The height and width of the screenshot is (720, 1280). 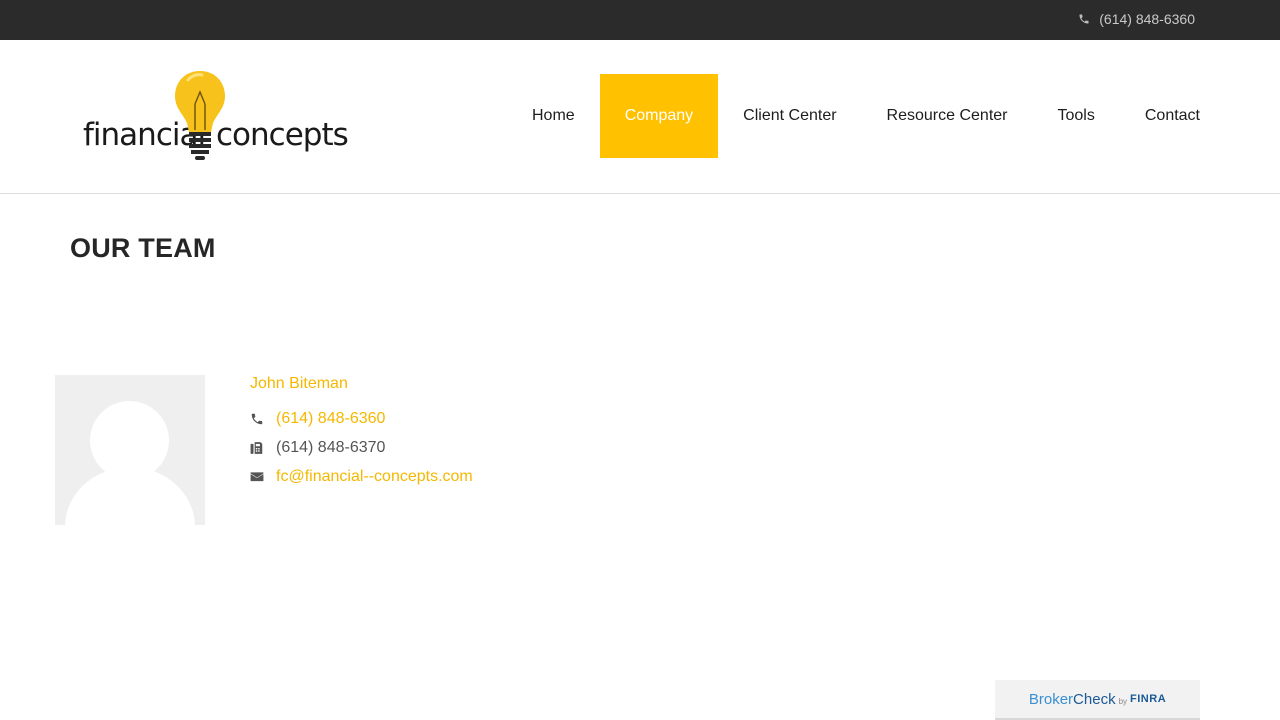 I want to click on nav-item-tools: Tools, so click(x=1076, y=116).